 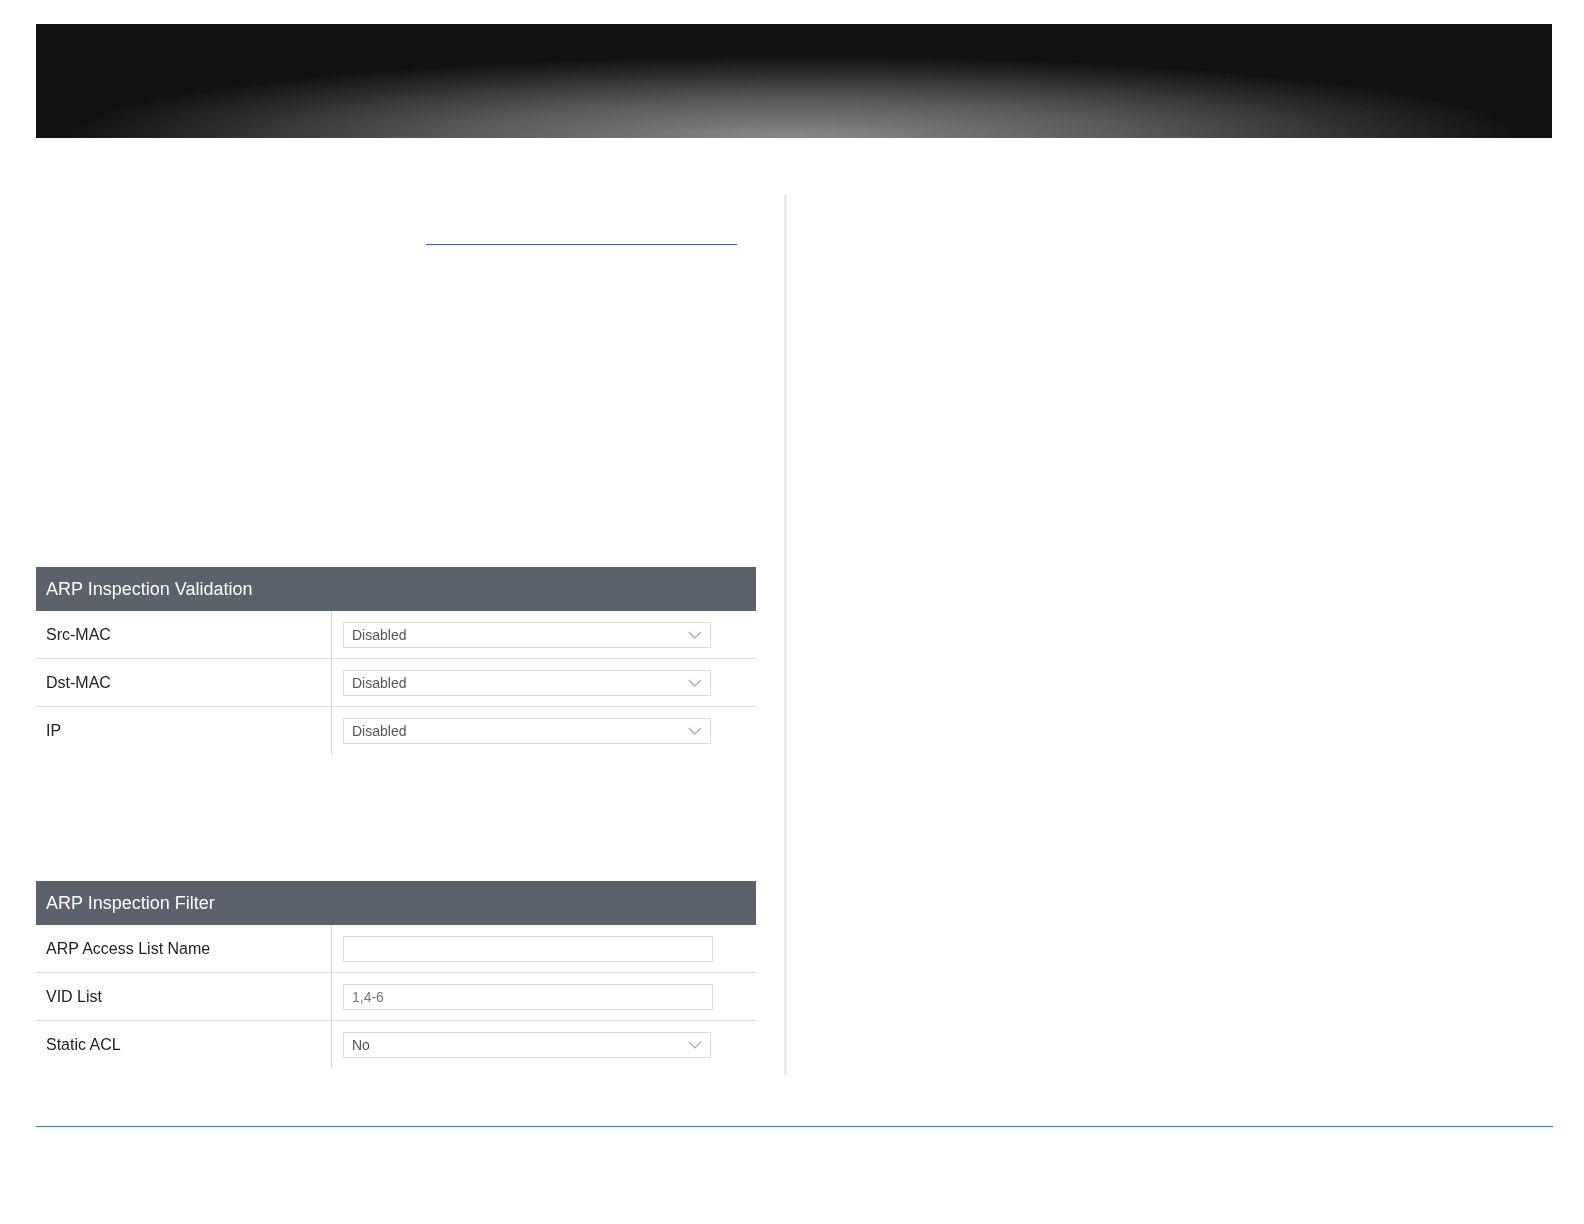 I want to click on field-label: ARP Access List Name, so click(x=184, y=948).